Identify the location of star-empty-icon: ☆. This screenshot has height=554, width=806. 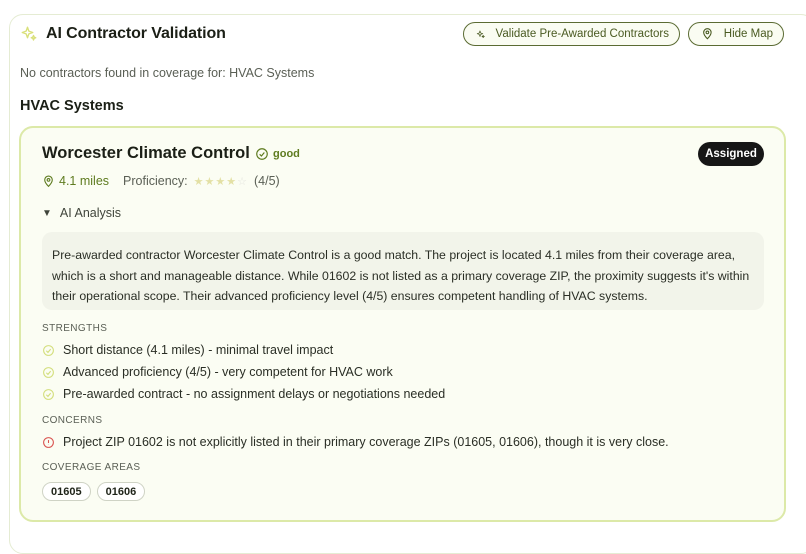
(243, 181).